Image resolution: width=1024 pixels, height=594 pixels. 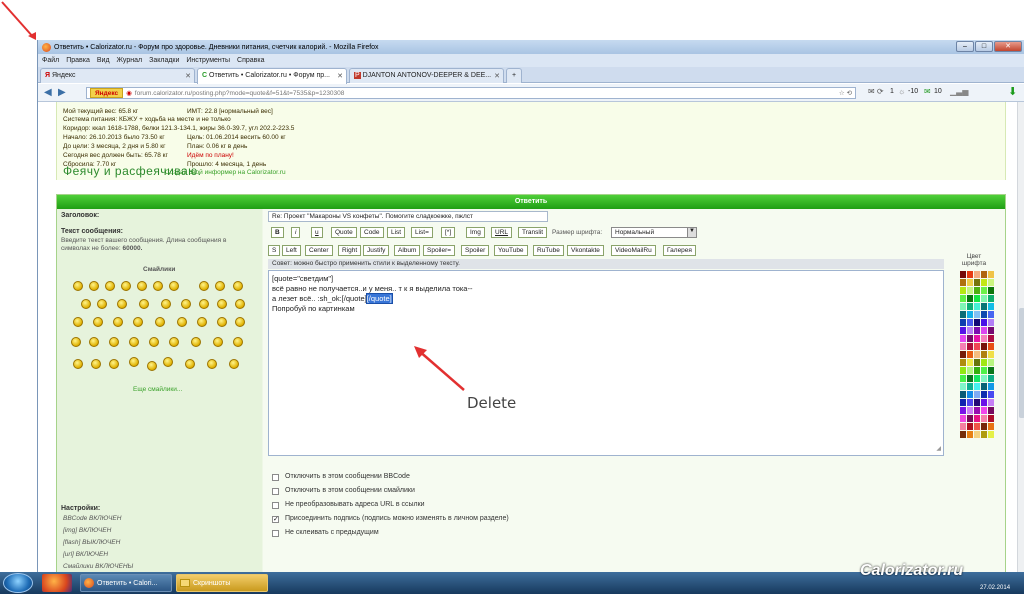 I want to click on bb-spoiler-eq-button: Spoiler=, so click(x=439, y=250).